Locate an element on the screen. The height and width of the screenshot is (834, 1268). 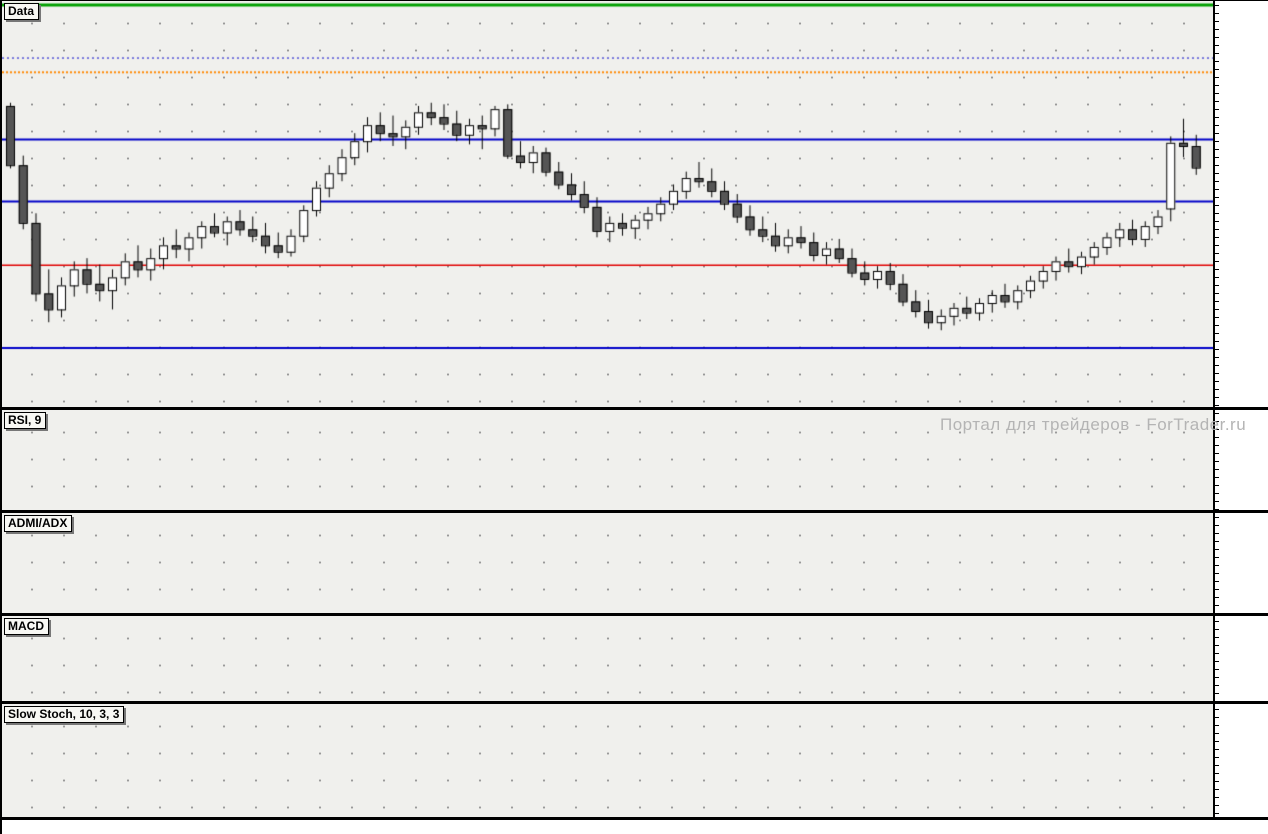
stochastic-chart-canvas is located at coordinates (607, 760).